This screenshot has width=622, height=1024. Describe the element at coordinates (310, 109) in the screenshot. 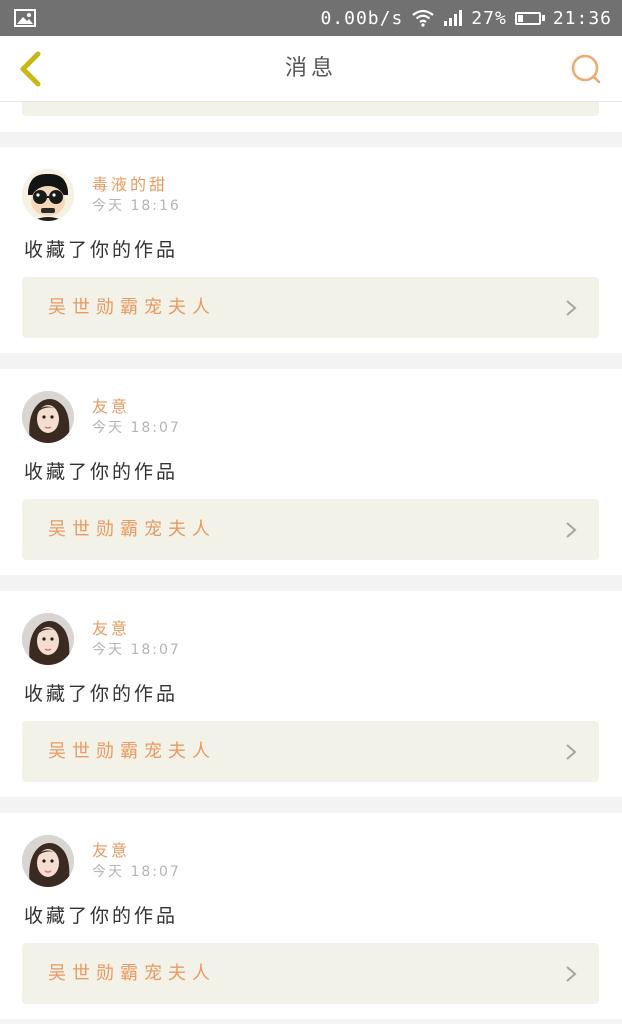

I see `work-link-partial` at that location.